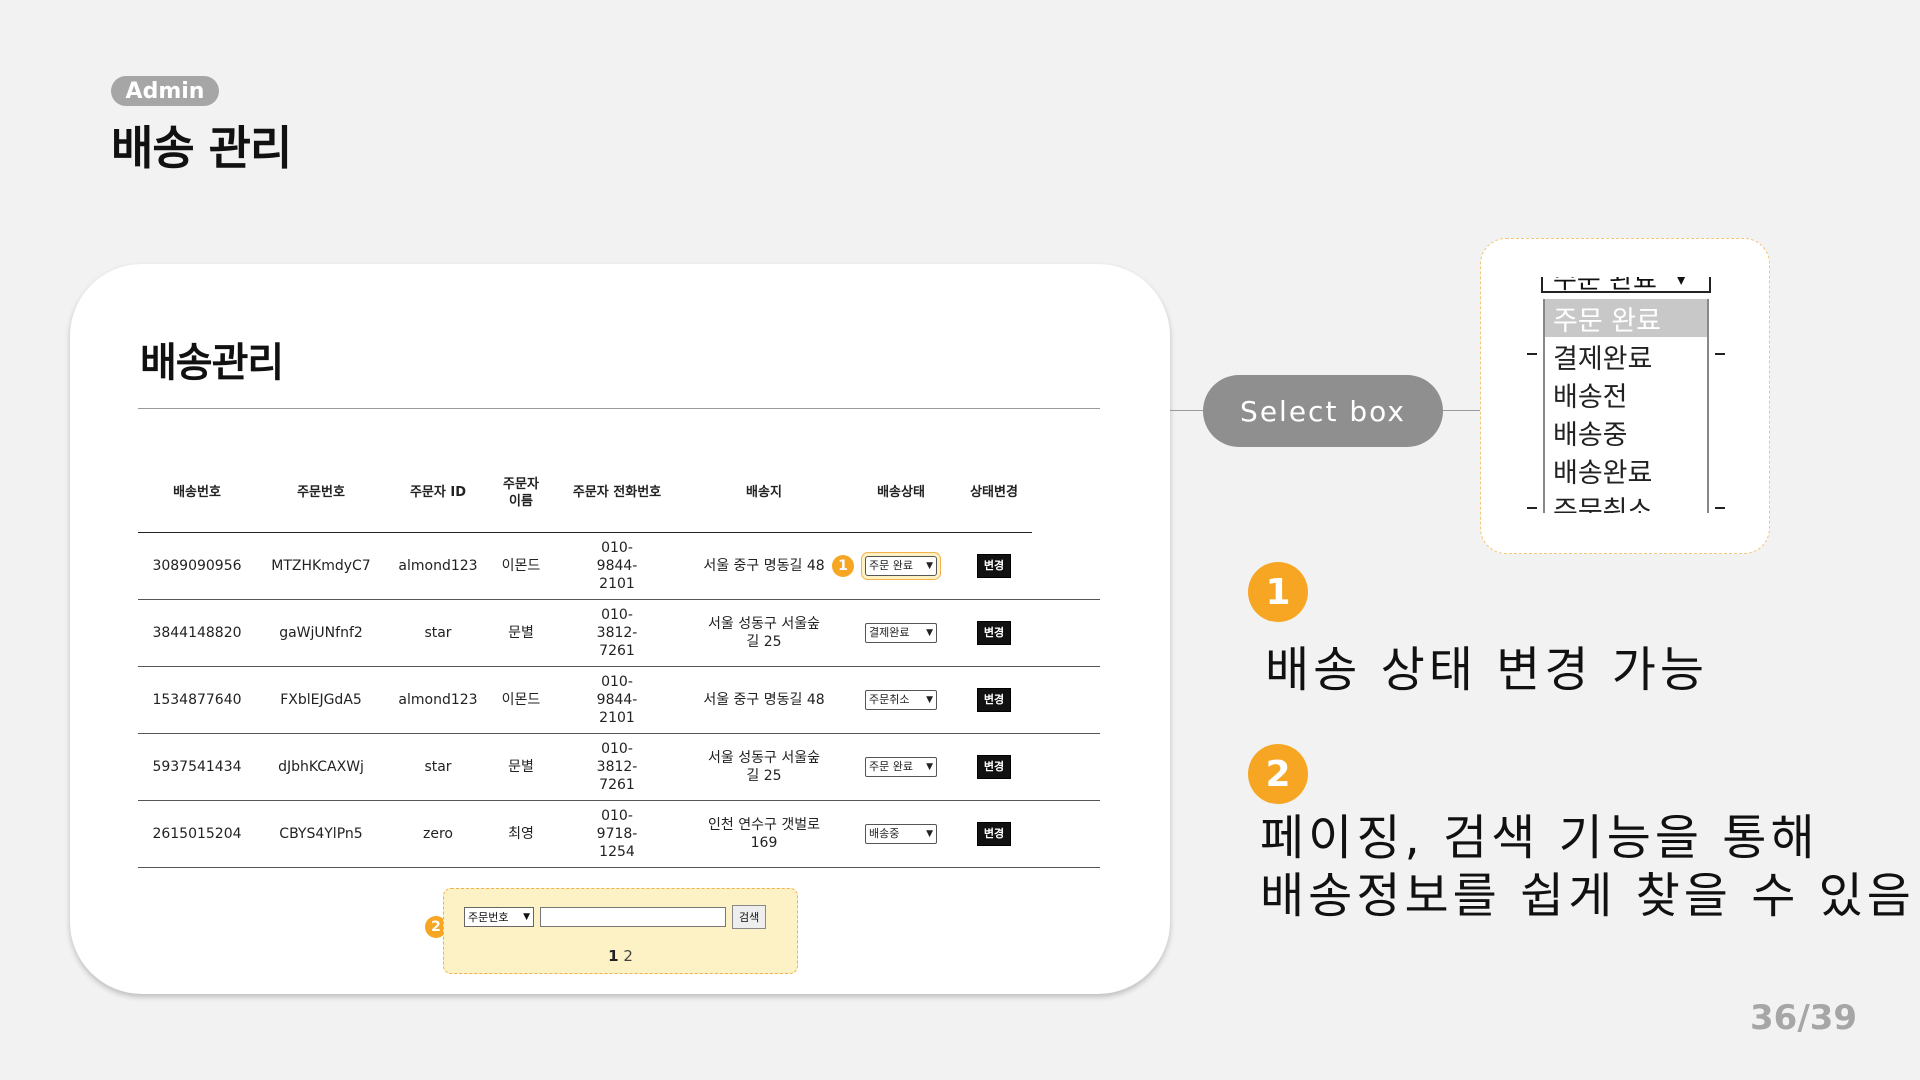  I want to click on page-current: 1, so click(613, 956).